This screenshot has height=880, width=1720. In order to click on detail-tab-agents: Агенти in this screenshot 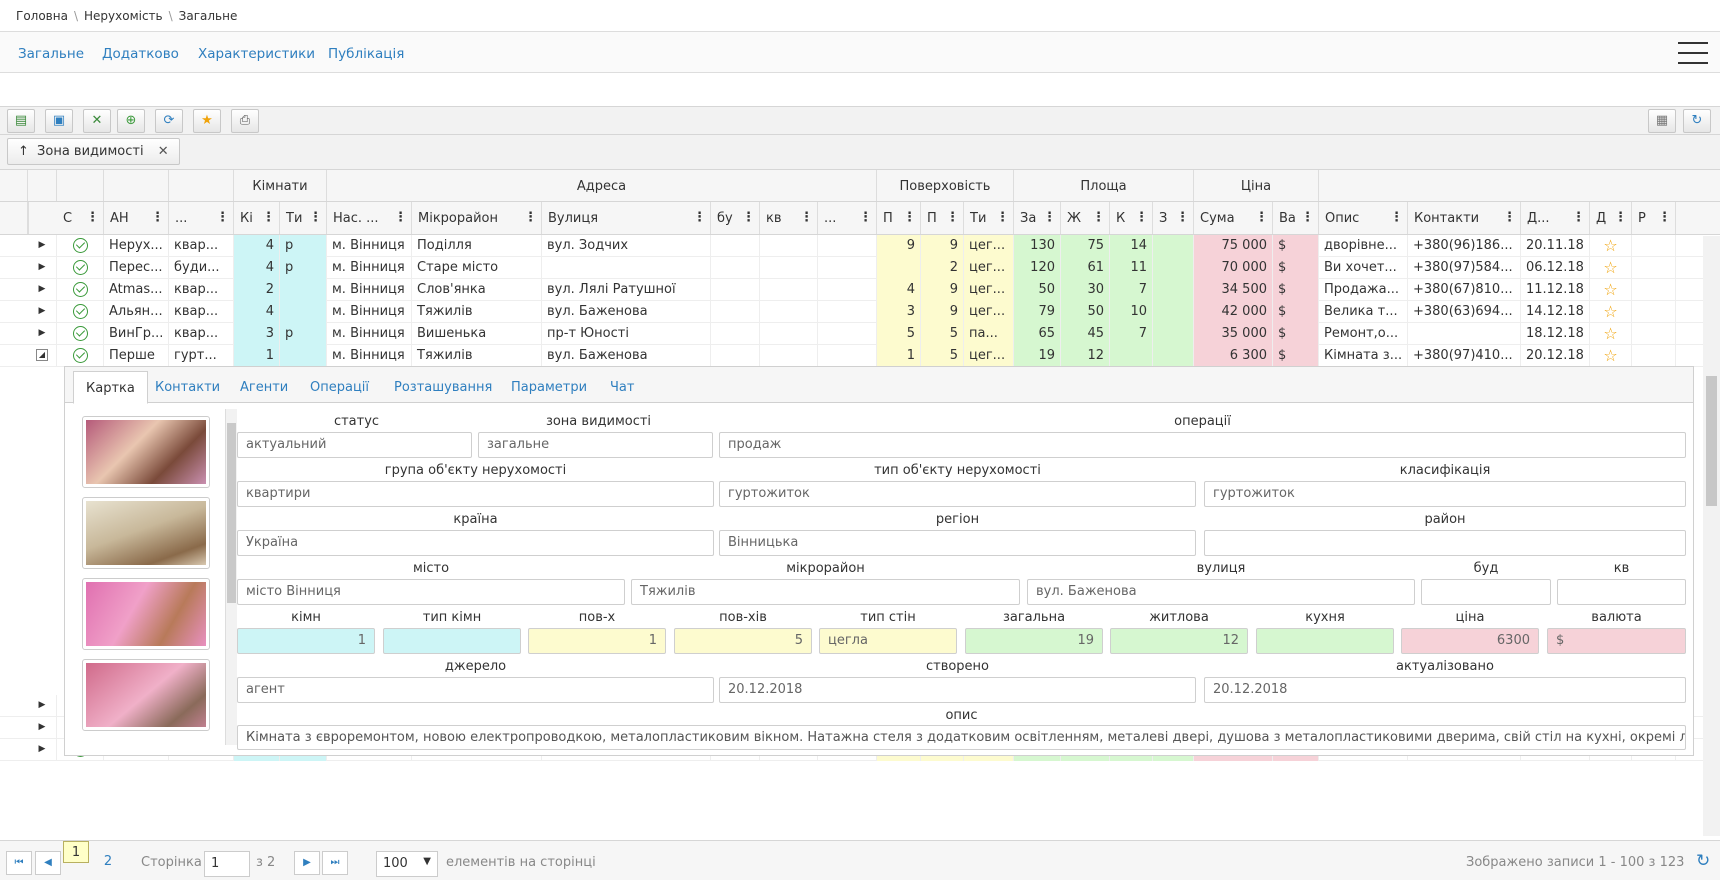, I will do `click(264, 387)`.